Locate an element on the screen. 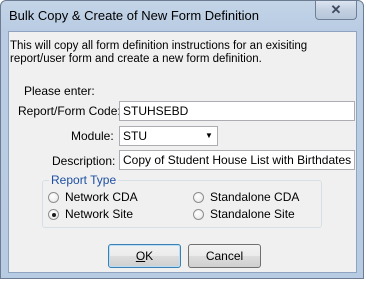 Image resolution: width=366 pixels, height=281 pixels. radio-button-selected-icon is located at coordinates (53, 214).